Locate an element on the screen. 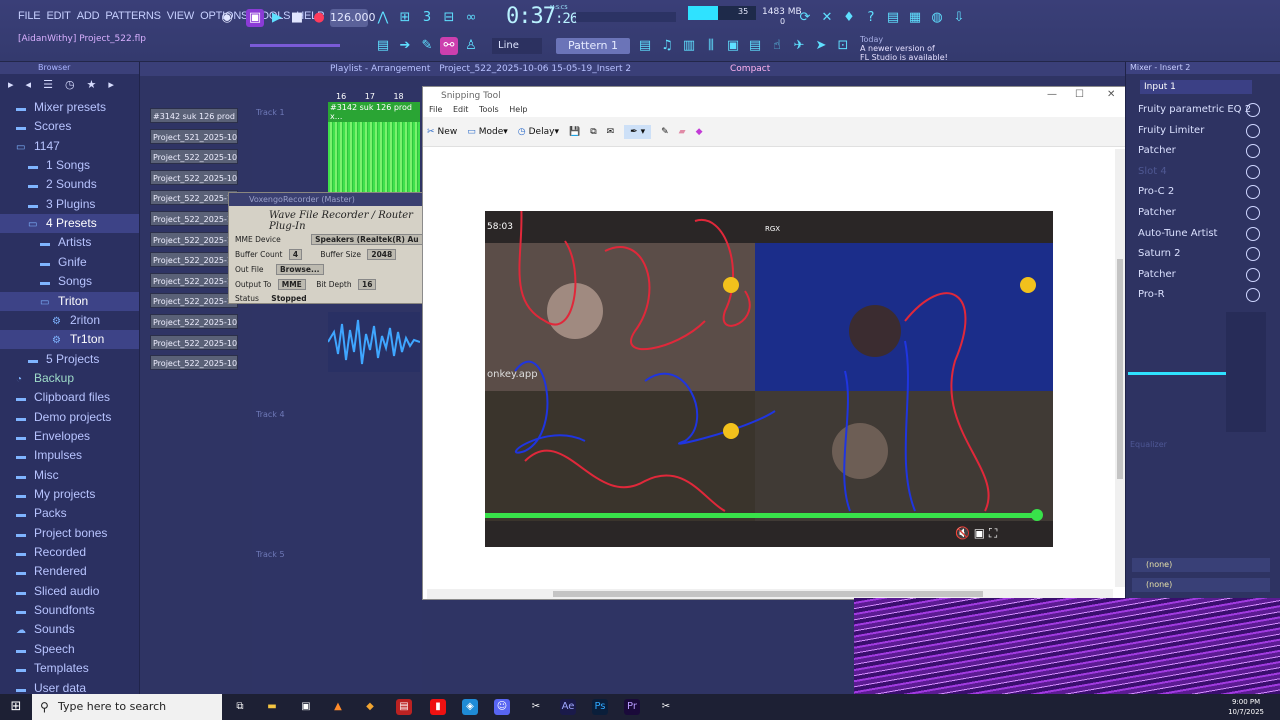 This screenshot has height=720, width=1280. browser-item: ▭ 4 Presets is located at coordinates (69, 224).